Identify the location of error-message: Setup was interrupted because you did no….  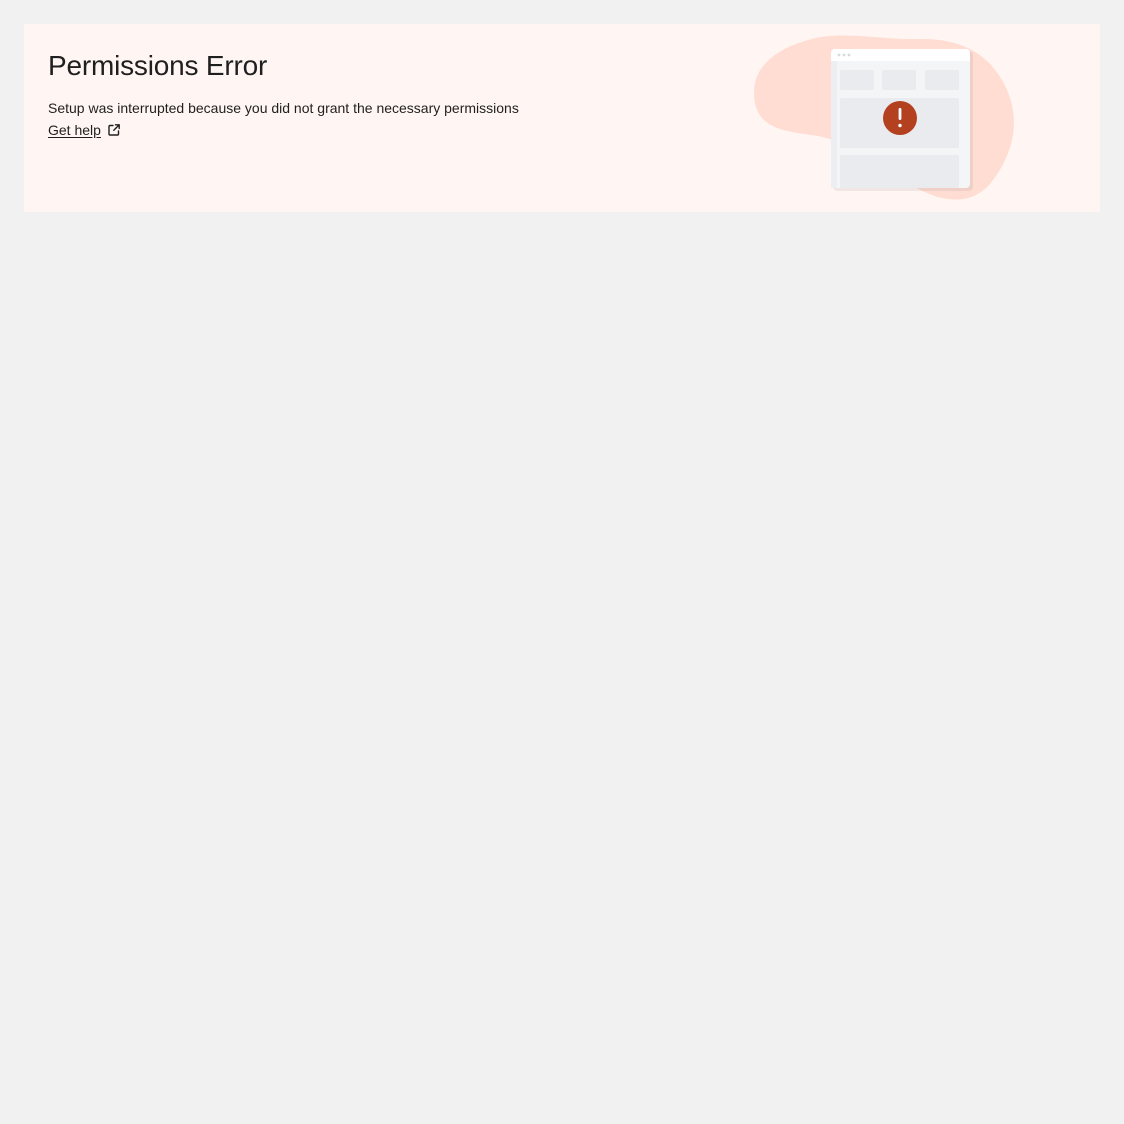
(283, 108).